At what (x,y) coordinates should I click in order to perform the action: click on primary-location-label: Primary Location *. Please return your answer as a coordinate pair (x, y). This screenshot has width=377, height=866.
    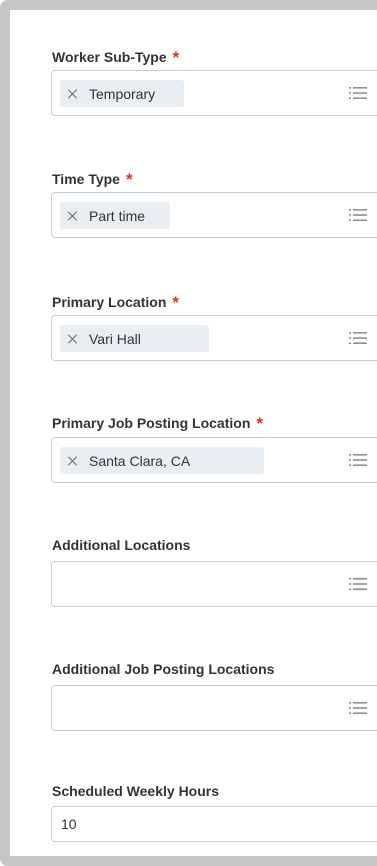
    Looking at the image, I should click on (115, 302).